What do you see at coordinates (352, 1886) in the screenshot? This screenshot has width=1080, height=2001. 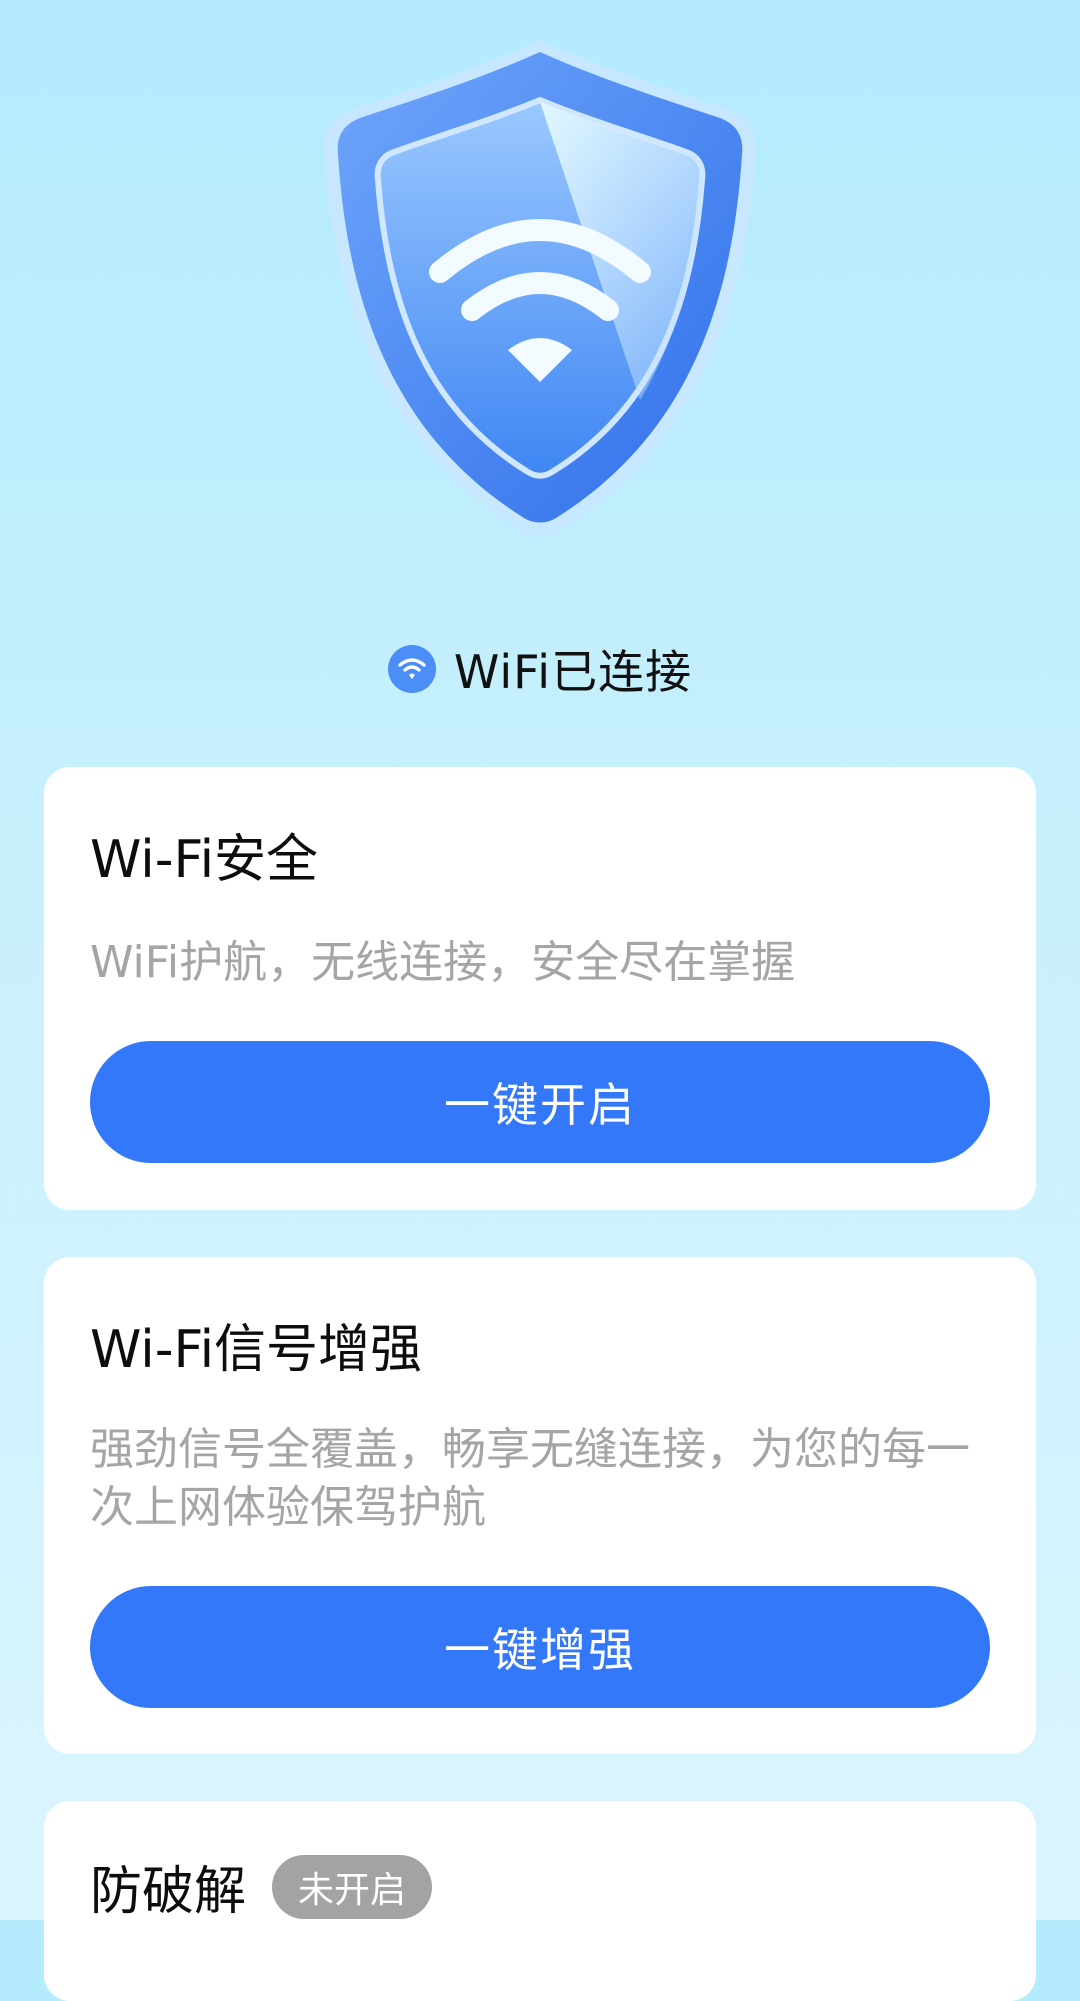 I see `status-badge: 未开启` at bounding box center [352, 1886].